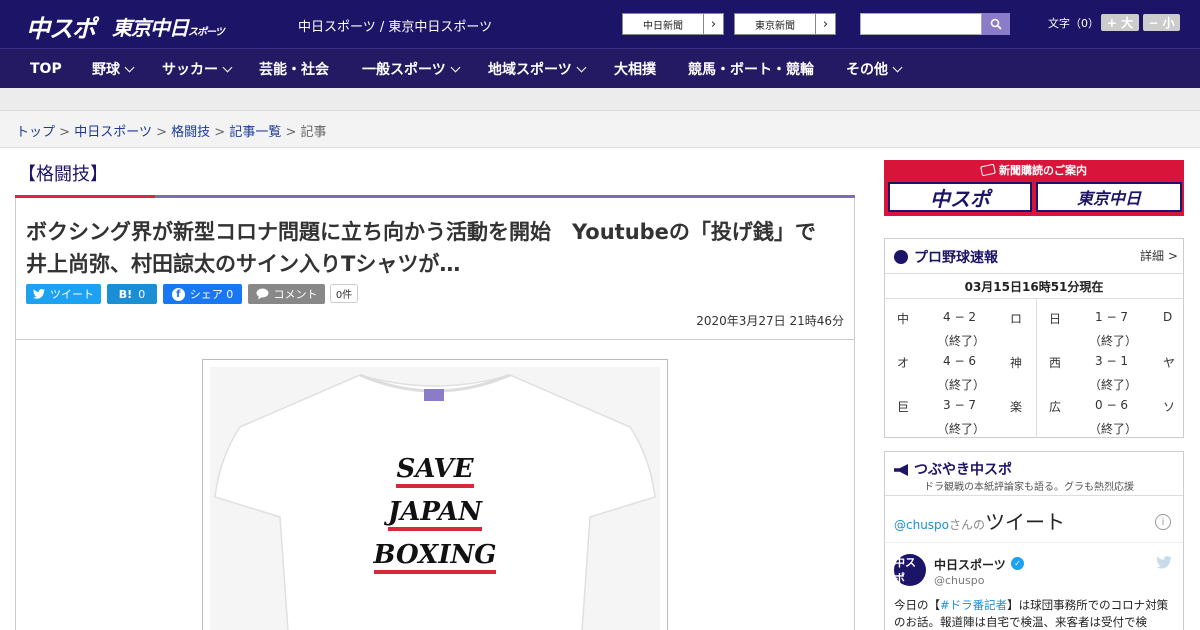  What do you see at coordinates (313, 132) in the screenshot?
I see `breadcrumb-current: 記事` at bounding box center [313, 132].